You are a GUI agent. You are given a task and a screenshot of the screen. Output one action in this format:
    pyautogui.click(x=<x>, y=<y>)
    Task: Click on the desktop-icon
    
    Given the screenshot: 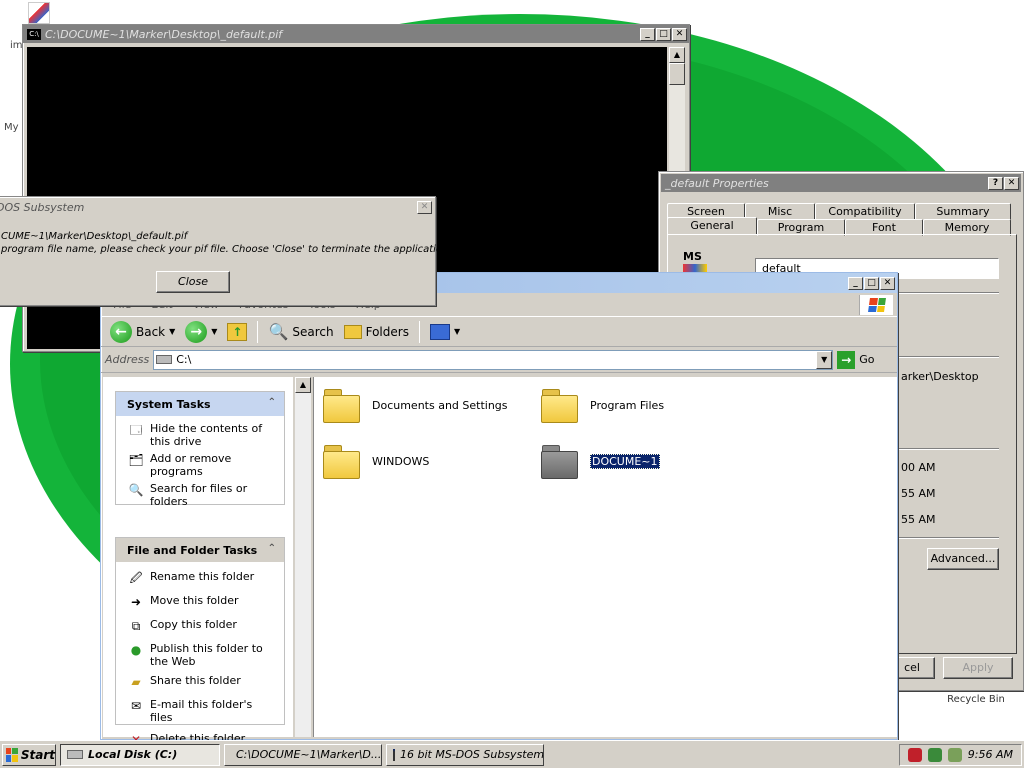 What is the action you would take?
    pyautogui.click(x=39, y=13)
    